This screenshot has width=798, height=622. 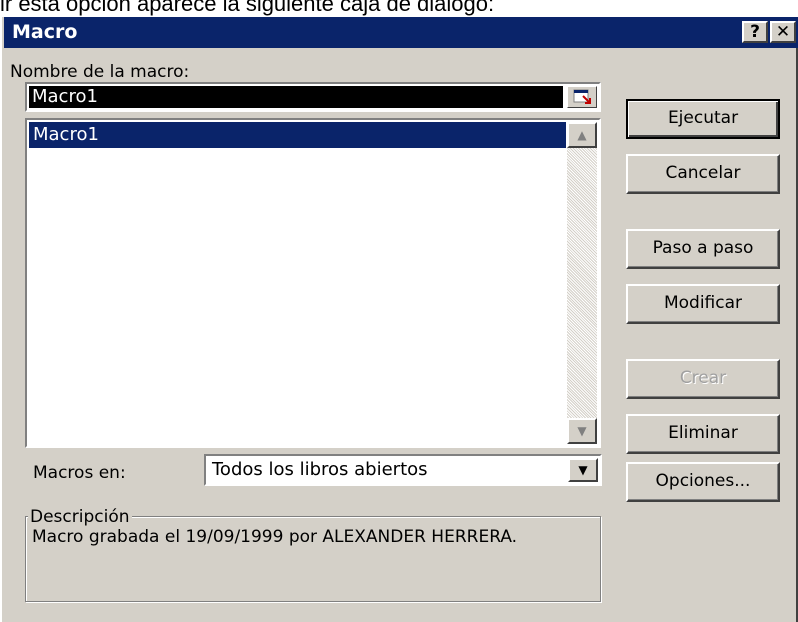 What do you see at coordinates (703, 379) in the screenshot?
I see `create-button: Crear` at bounding box center [703, 379].